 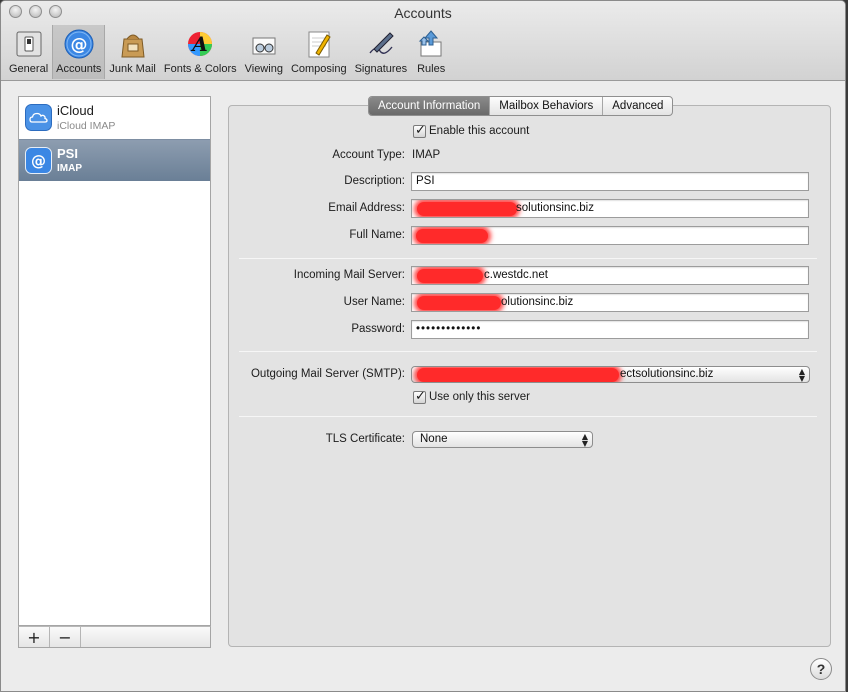 What do you see at coordinates (366, 208) in the screenshot?
I see `email-address-label: Email Address:` at bounding box center [366, 208].